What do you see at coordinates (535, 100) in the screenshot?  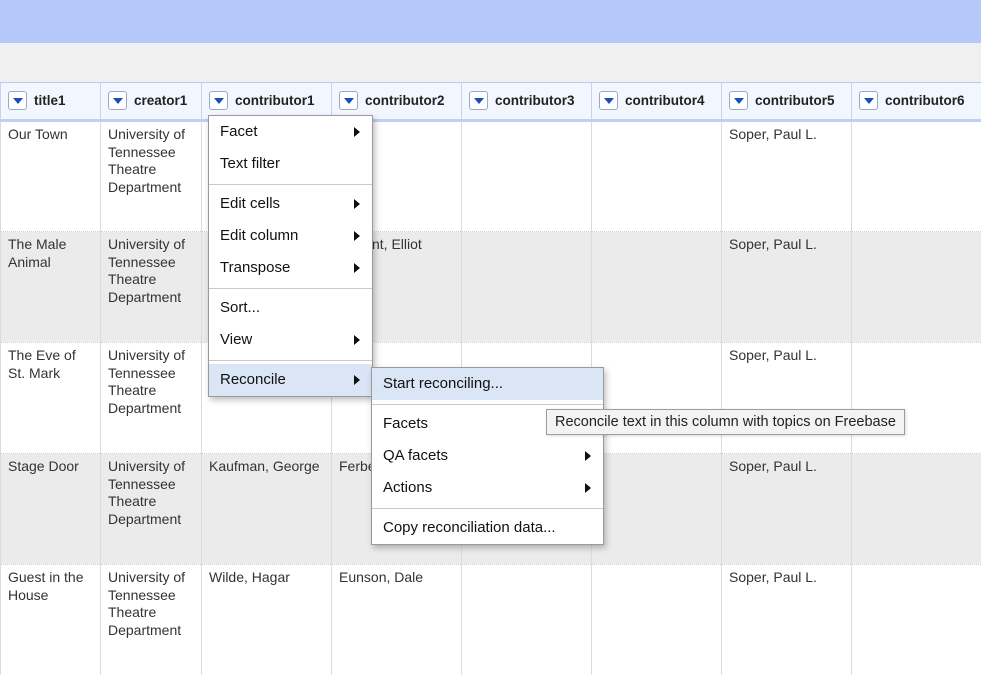 I see `column-header-label: contributor3` at bounding box center [535, 100].